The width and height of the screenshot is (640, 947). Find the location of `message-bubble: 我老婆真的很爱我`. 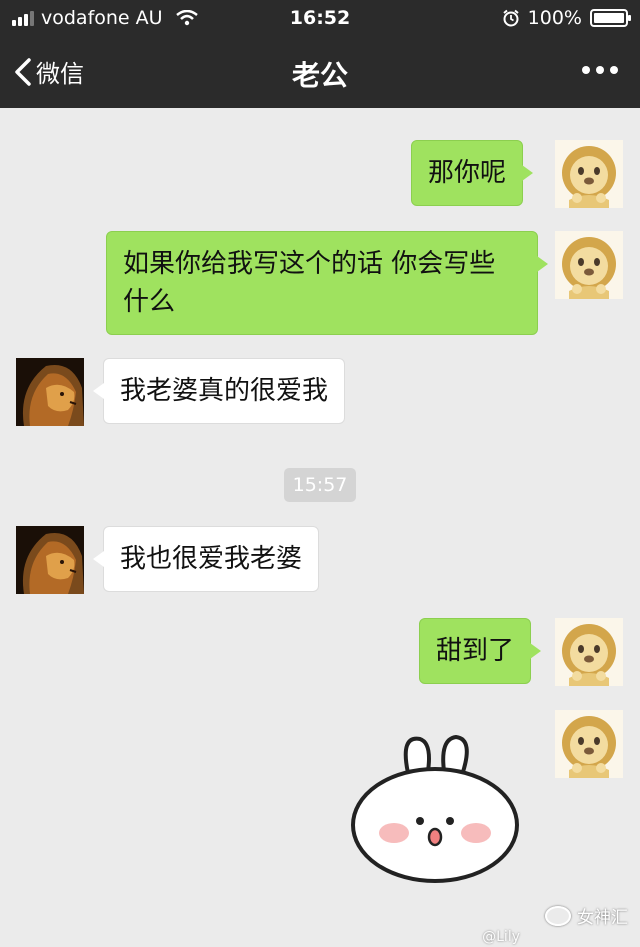

message-bubble: 我老婆真的很爱我 is located at coordinates (219, 391).